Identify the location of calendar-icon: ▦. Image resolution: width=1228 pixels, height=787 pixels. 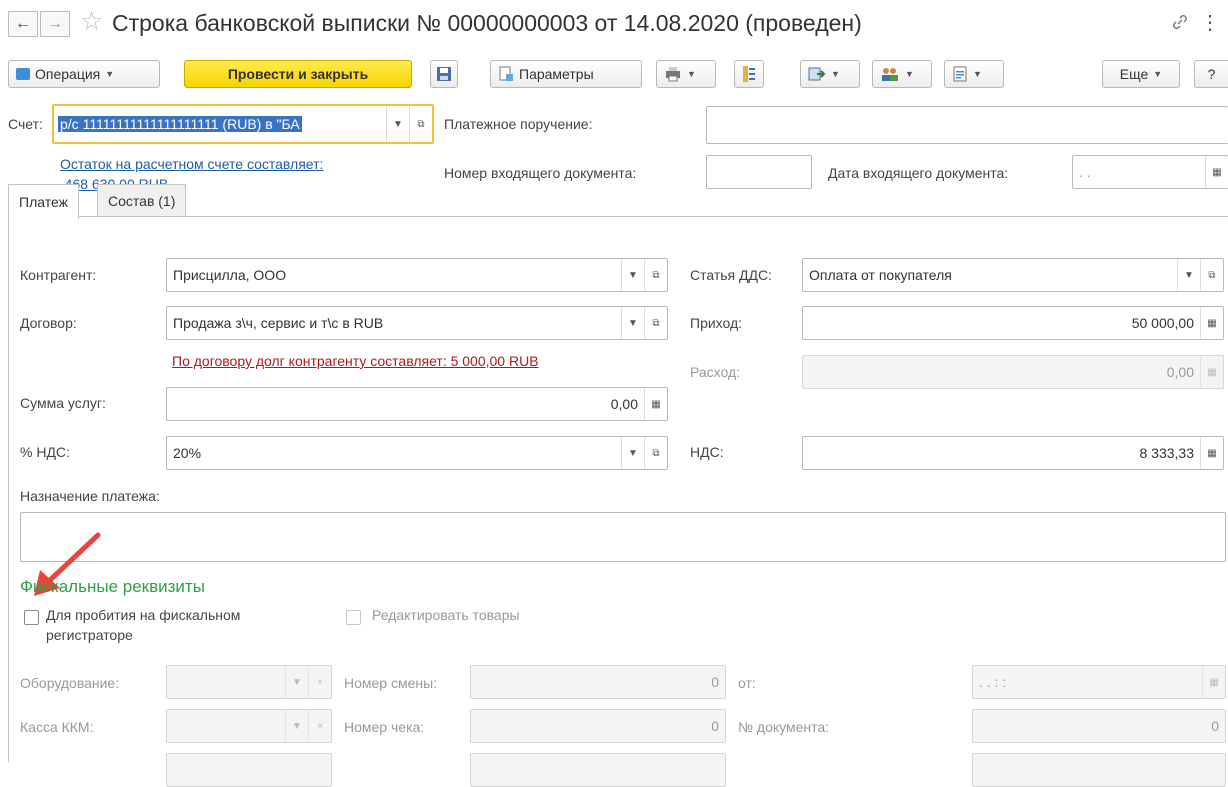
(1216, 172).